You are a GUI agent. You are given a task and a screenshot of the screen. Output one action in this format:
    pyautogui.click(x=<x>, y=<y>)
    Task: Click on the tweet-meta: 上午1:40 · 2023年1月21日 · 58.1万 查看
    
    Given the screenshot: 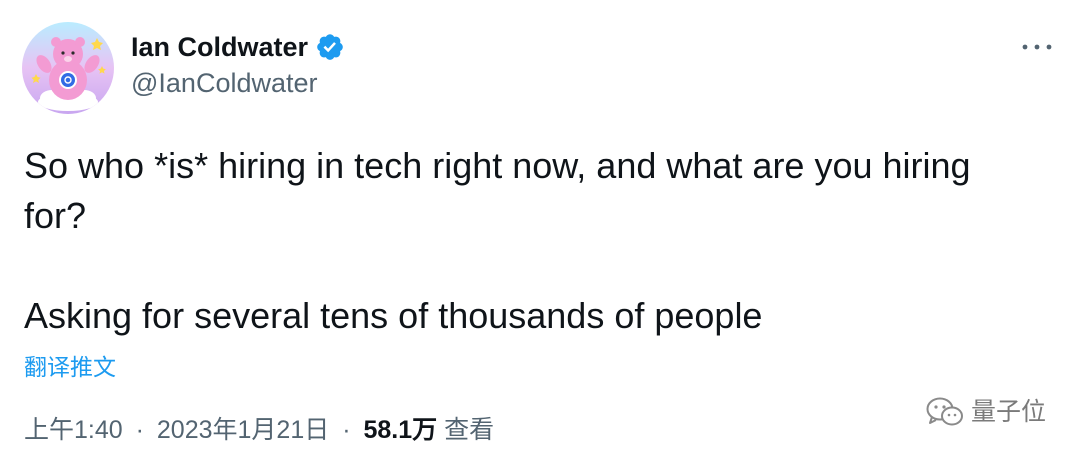 What is the action you would take?
    pyautogui.click(x=259, y=430)
    